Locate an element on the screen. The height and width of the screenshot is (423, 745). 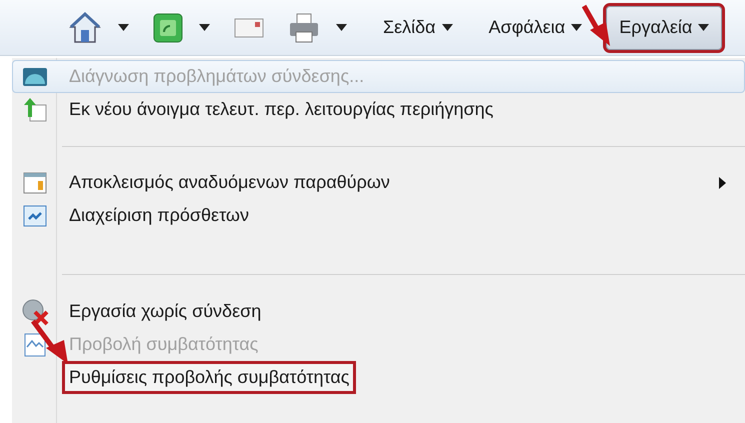
menu-button: Ασφάλεια is located at coordinates (535, 28).